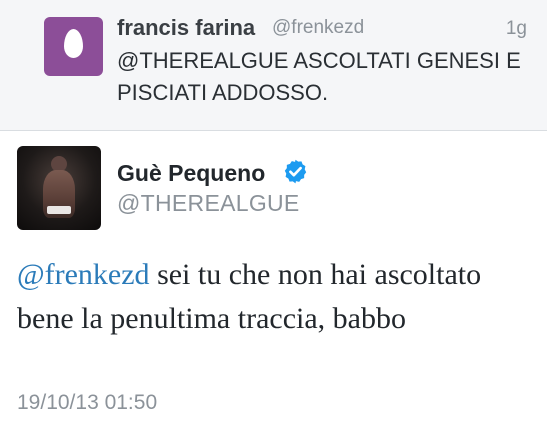  What do you see at coordinates (318, 28) in the screenshot?
I see `reply-author-handle: @frenkezd` at bounding box center [318, 28].